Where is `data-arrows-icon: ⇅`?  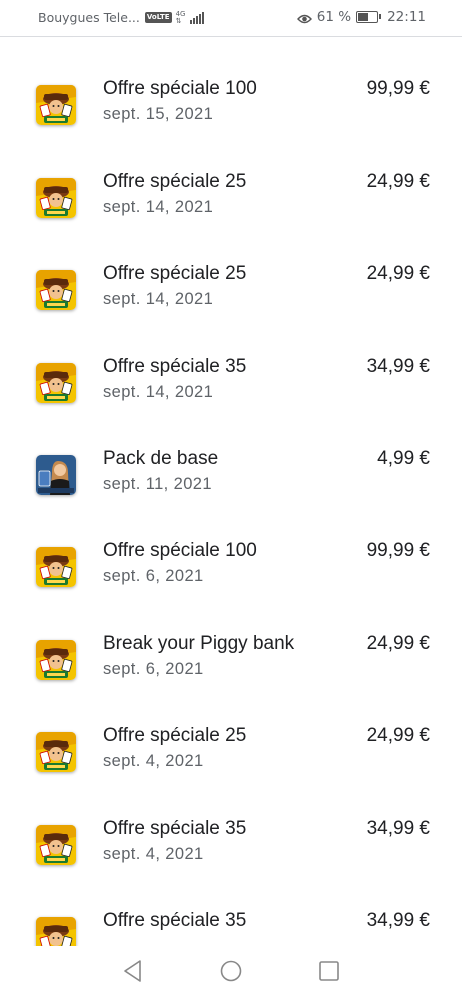
data-arrows-icon: ⇅ is located at coordinates (178, 20).